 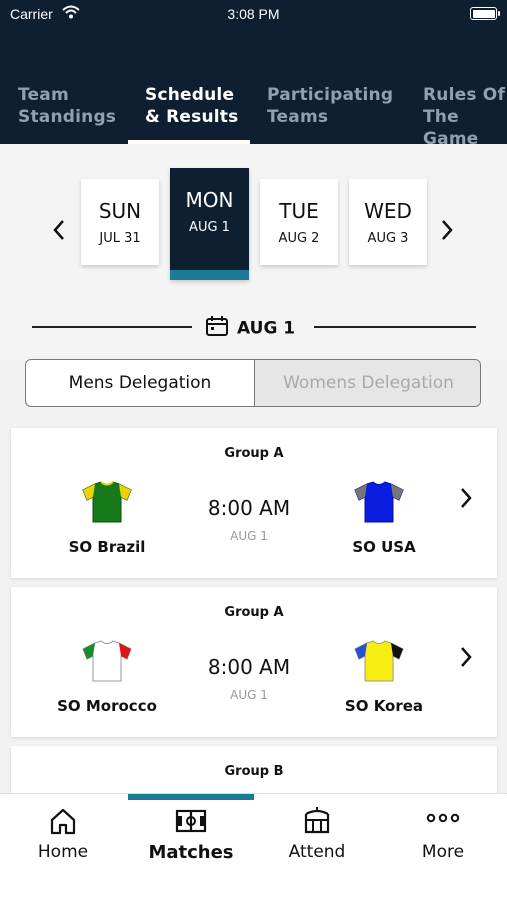 What do you see at coordinates (388, 211) in the screenshot?
I see `day-name: WED` at bounding box center [388, 211].